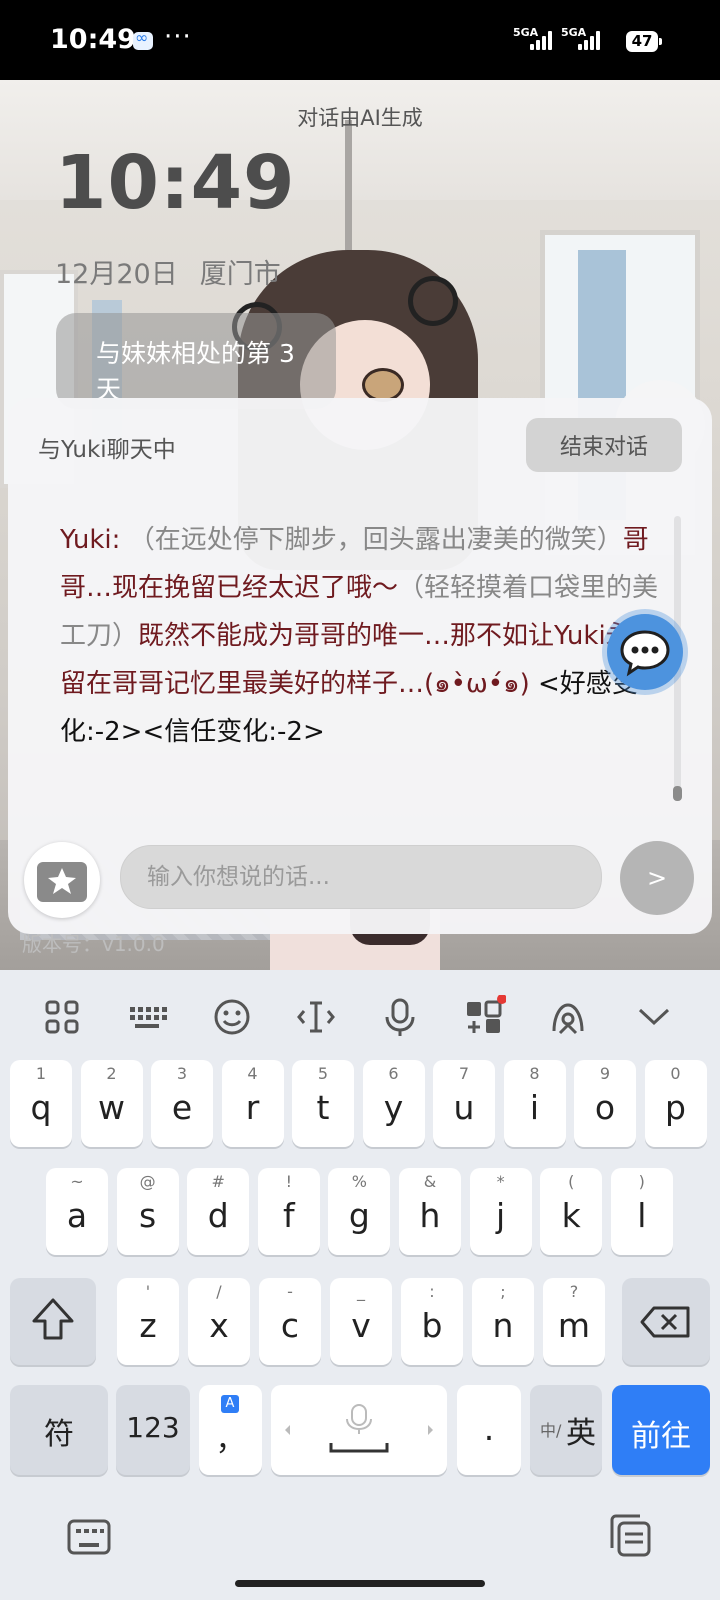 This screenshot has height=1600, width=720. What do you see at coordinates (641, 1181) in the screenshot?
I see `key-l-secondary: )` at bounding box center [641, 1181].